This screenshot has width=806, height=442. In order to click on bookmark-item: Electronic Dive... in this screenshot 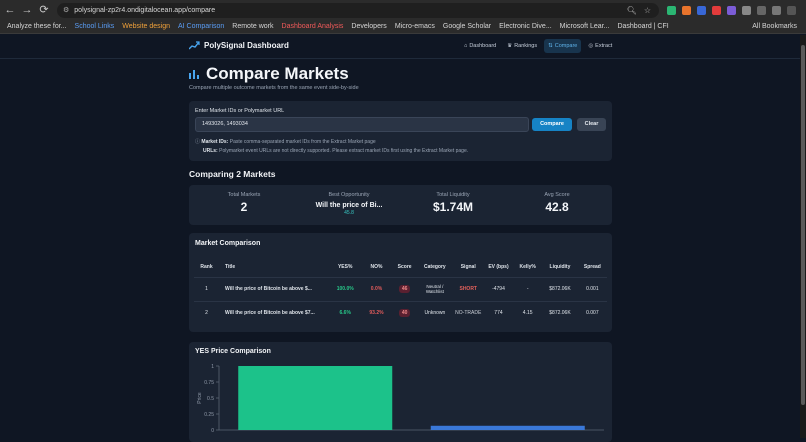, I will do `click(525, 26)`.